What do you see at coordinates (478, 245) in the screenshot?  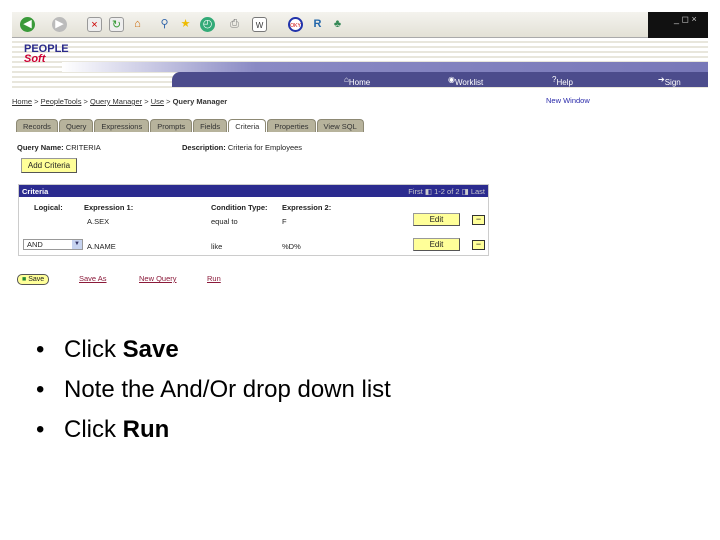 I see `row2-delete-button: −` at bounding box center [478, 245].